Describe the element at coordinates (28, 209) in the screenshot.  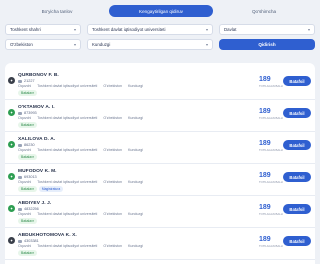
I see `student-id-line: 4832256` at that location.